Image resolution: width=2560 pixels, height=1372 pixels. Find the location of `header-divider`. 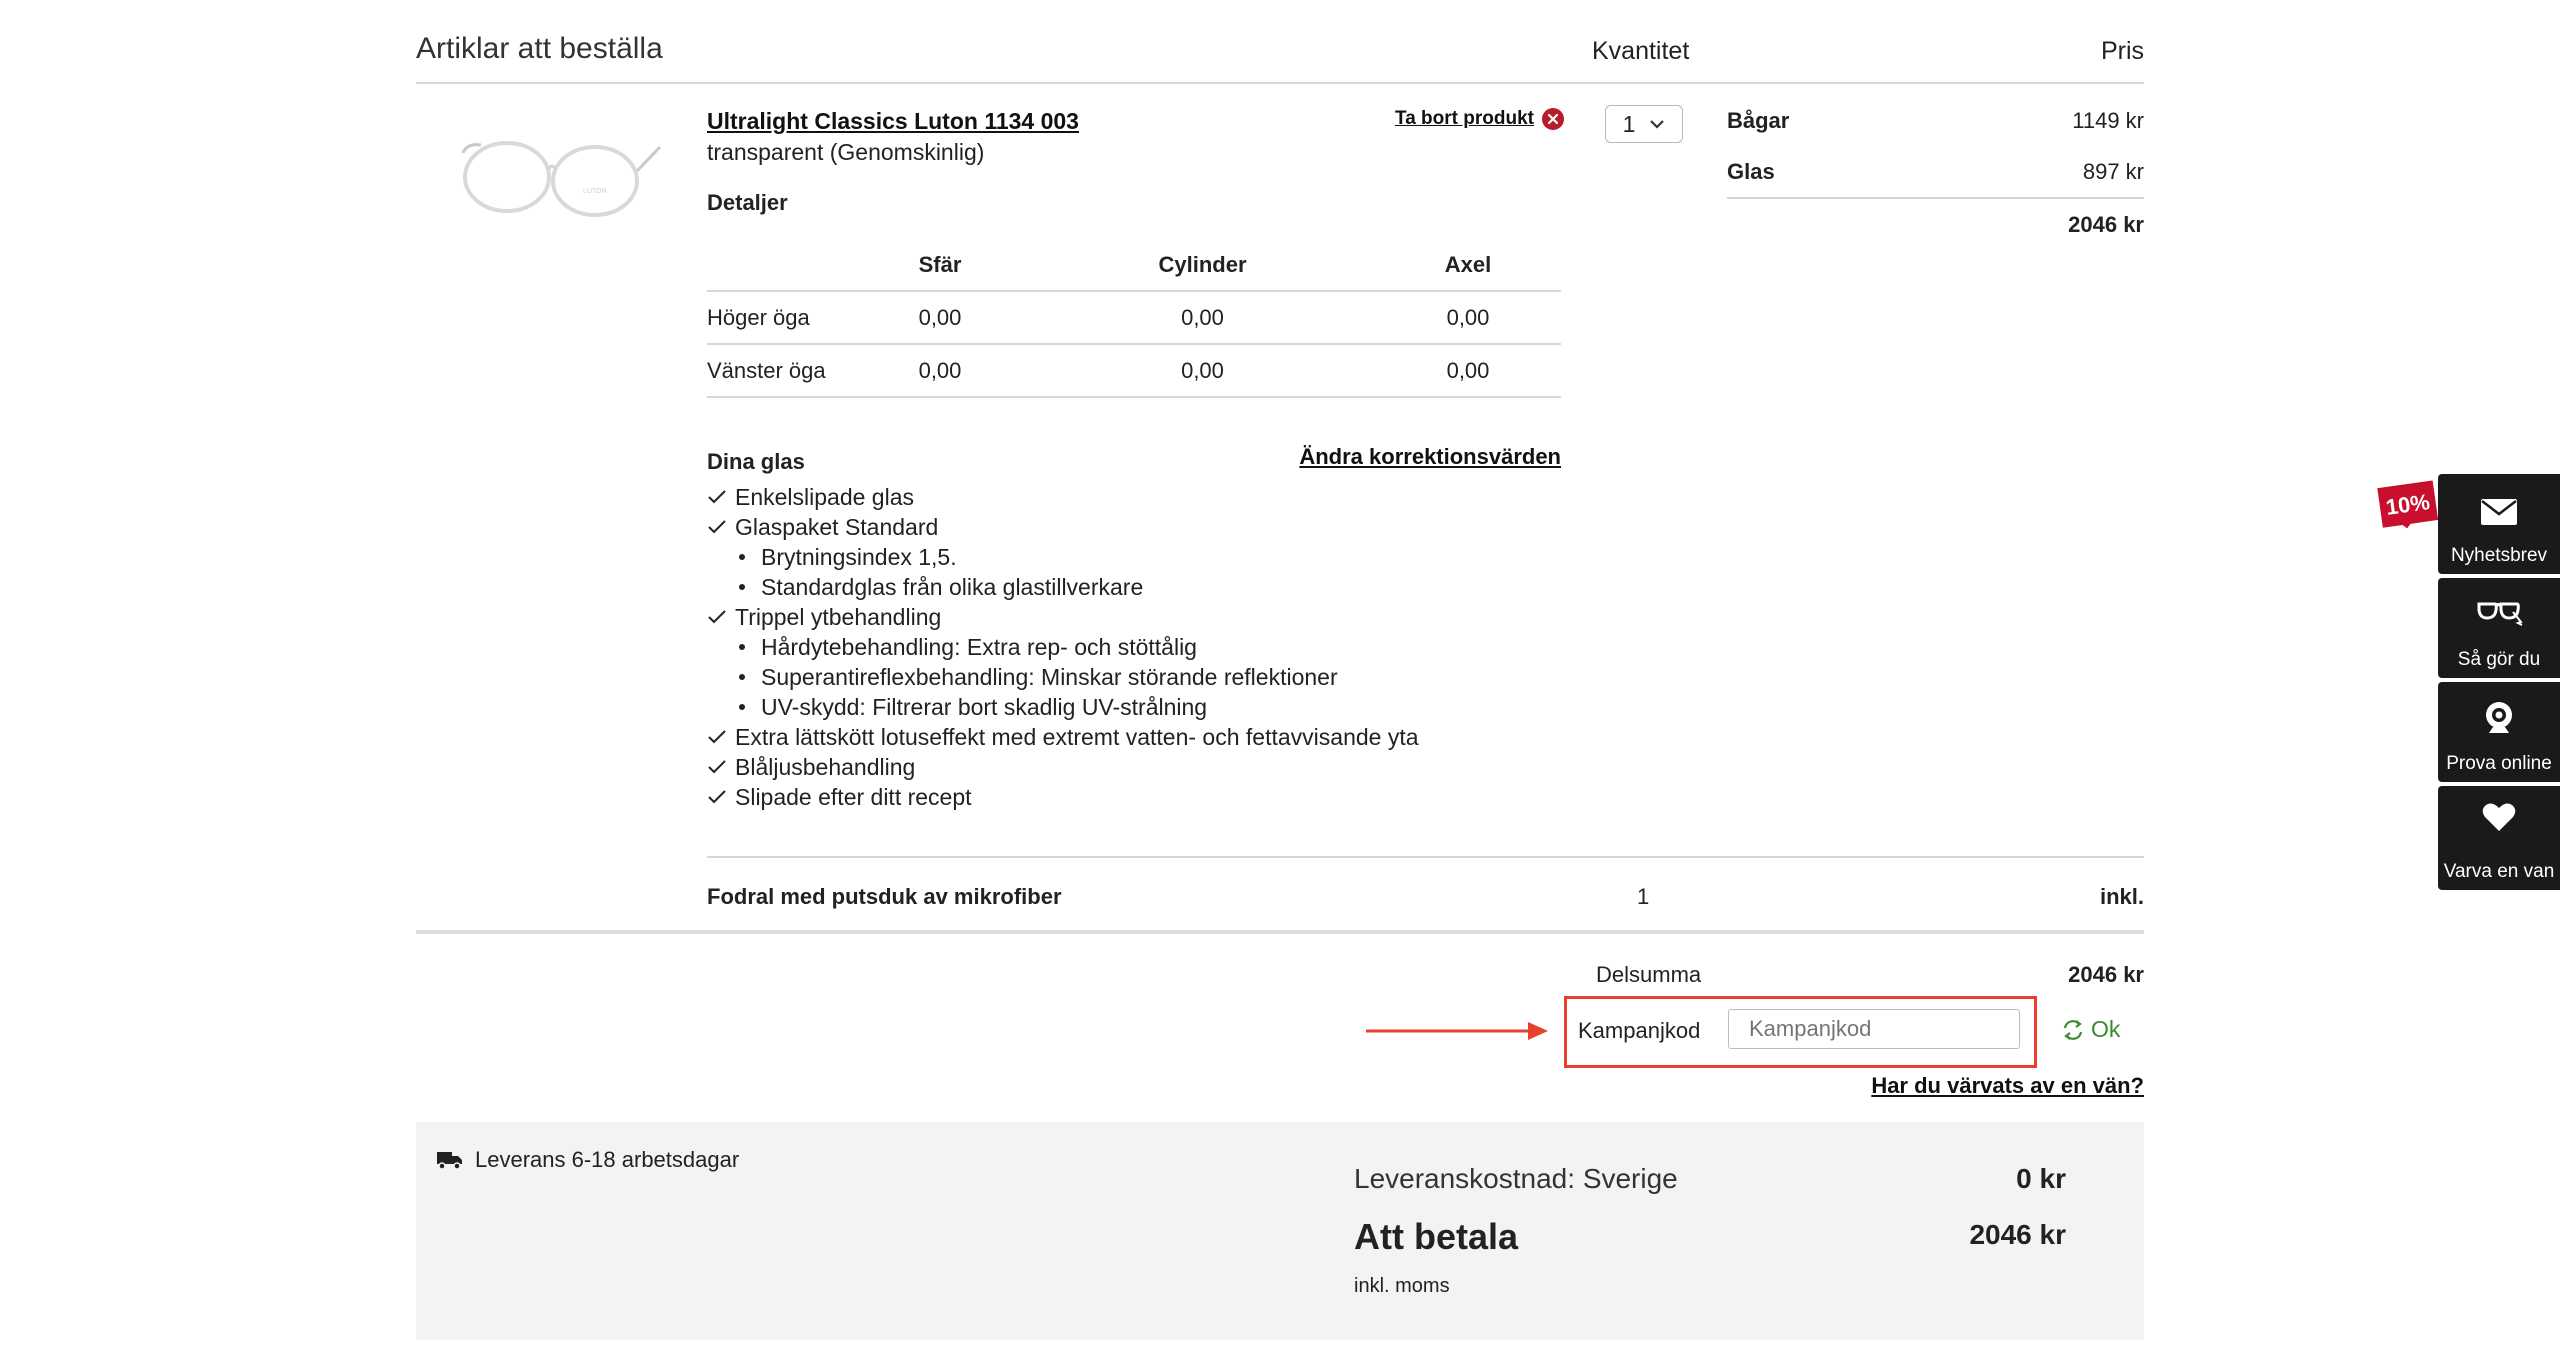

header-divider is located at coordinates (1280, 83).